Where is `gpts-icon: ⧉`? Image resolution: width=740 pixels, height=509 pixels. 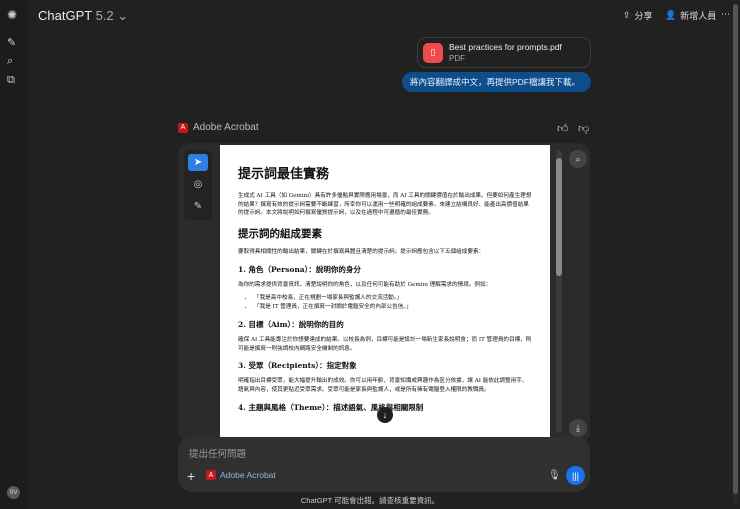
gpts-icon: ⧉ is located at coordinates (14, 81).